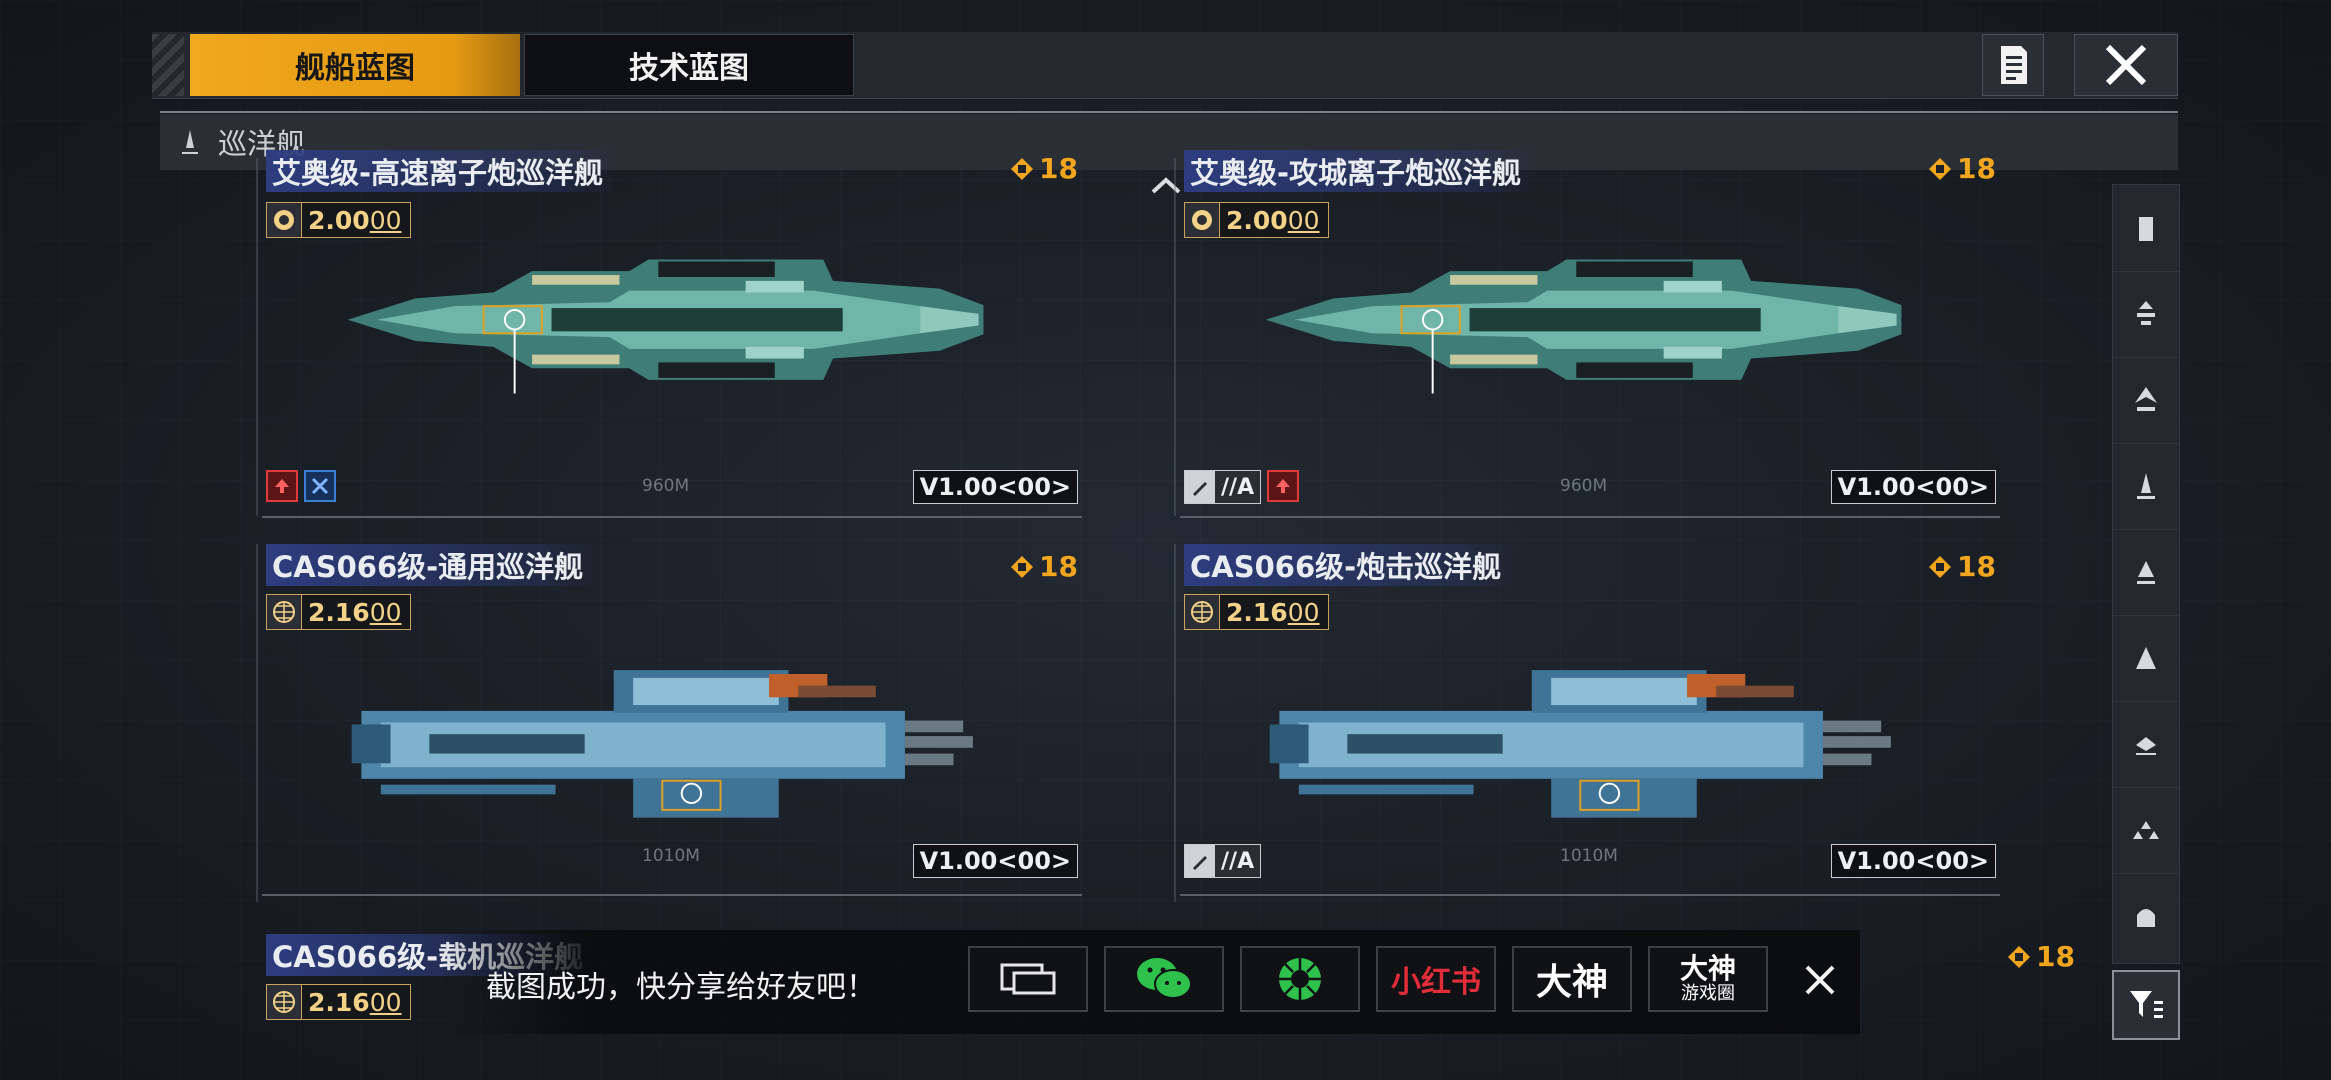 This screenshot has width=2331, height=1080. I want to click on filter-cruiser, so click(2146, 486).